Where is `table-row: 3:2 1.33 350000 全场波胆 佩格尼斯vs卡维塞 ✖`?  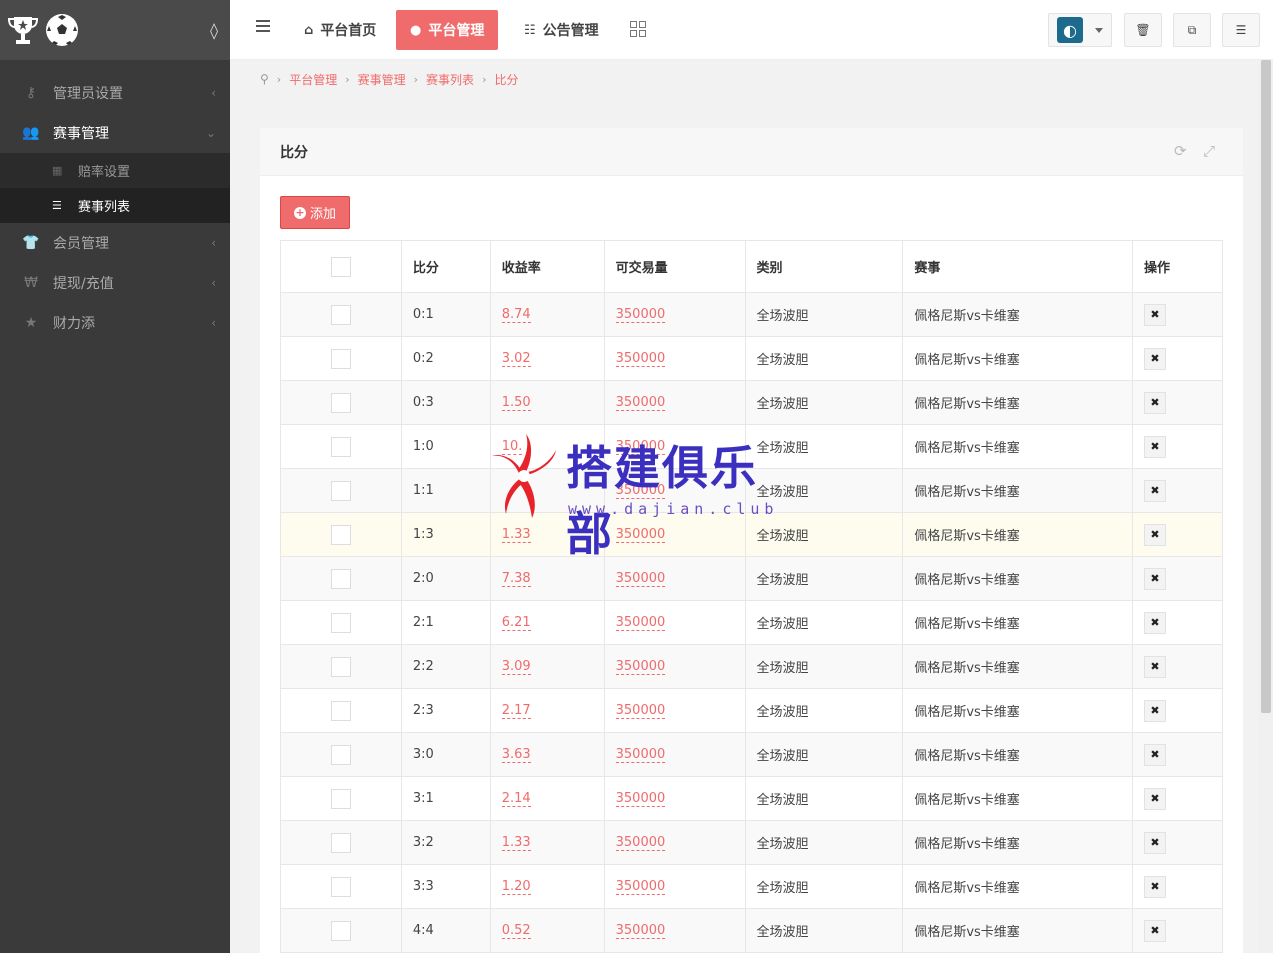
table-row: 3:2 1.33 350000 全场波胆 佩格尼斯vs卡维塞 ✖ is located at coordinates (751, 842).